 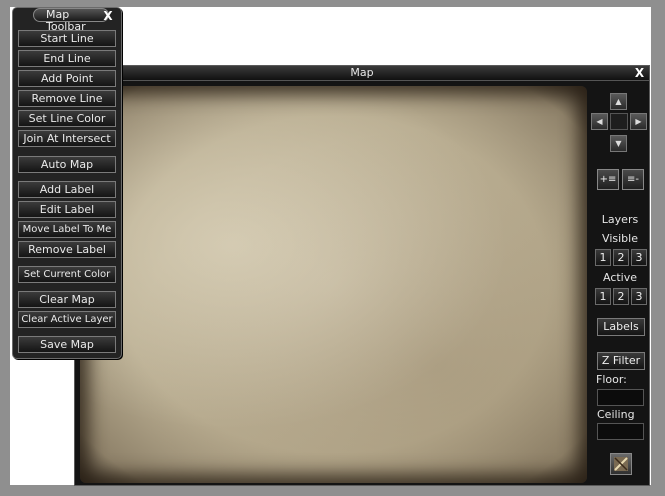 What do you see at coordinates (67, 189) in the screenshot?
I see `add-label-button: Add Label` at bounding box center [67, 189].